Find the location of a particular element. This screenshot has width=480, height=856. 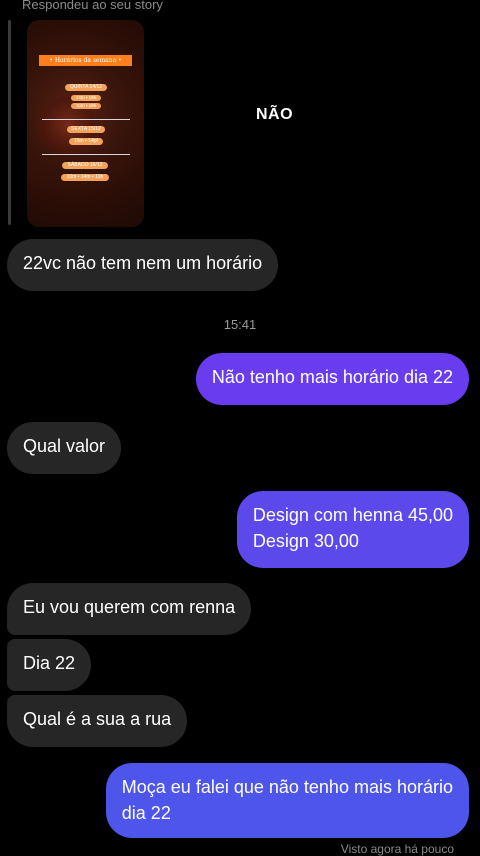

message-outgoing: Design com henna 45,00 Design 30,00 is located at coordinates (352, 529).